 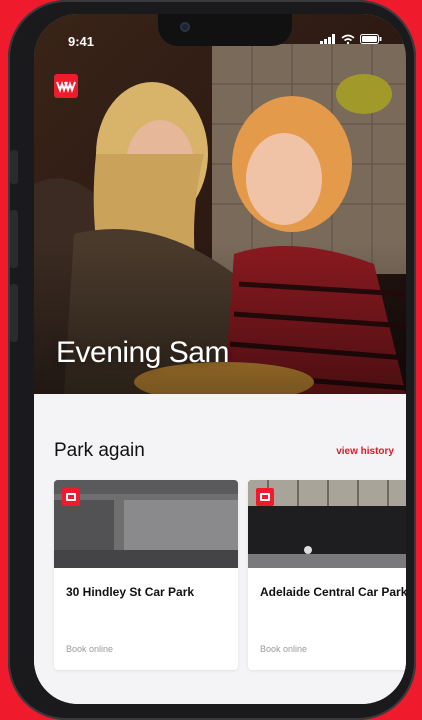 I want to click on status-icons, so click(x=351, y=39).